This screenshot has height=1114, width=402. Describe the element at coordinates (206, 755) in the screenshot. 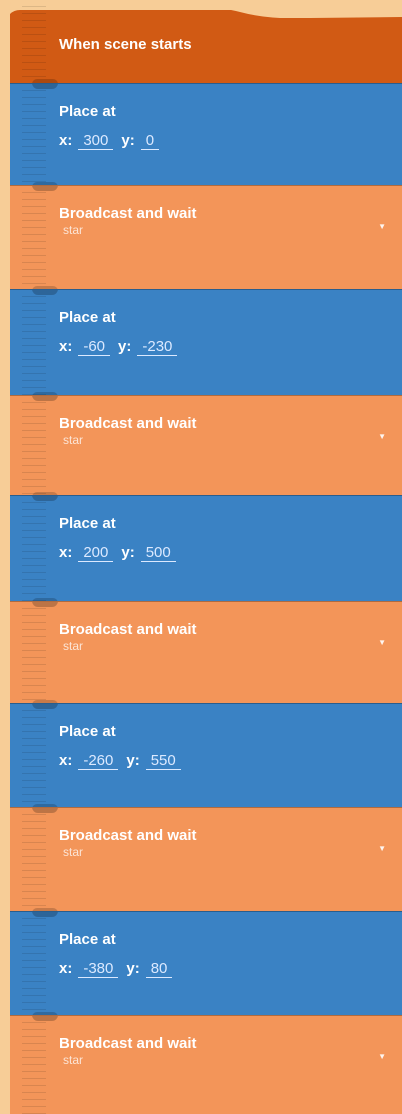

I see `place-at-block: Place at x: -260 y: 550` at that location.